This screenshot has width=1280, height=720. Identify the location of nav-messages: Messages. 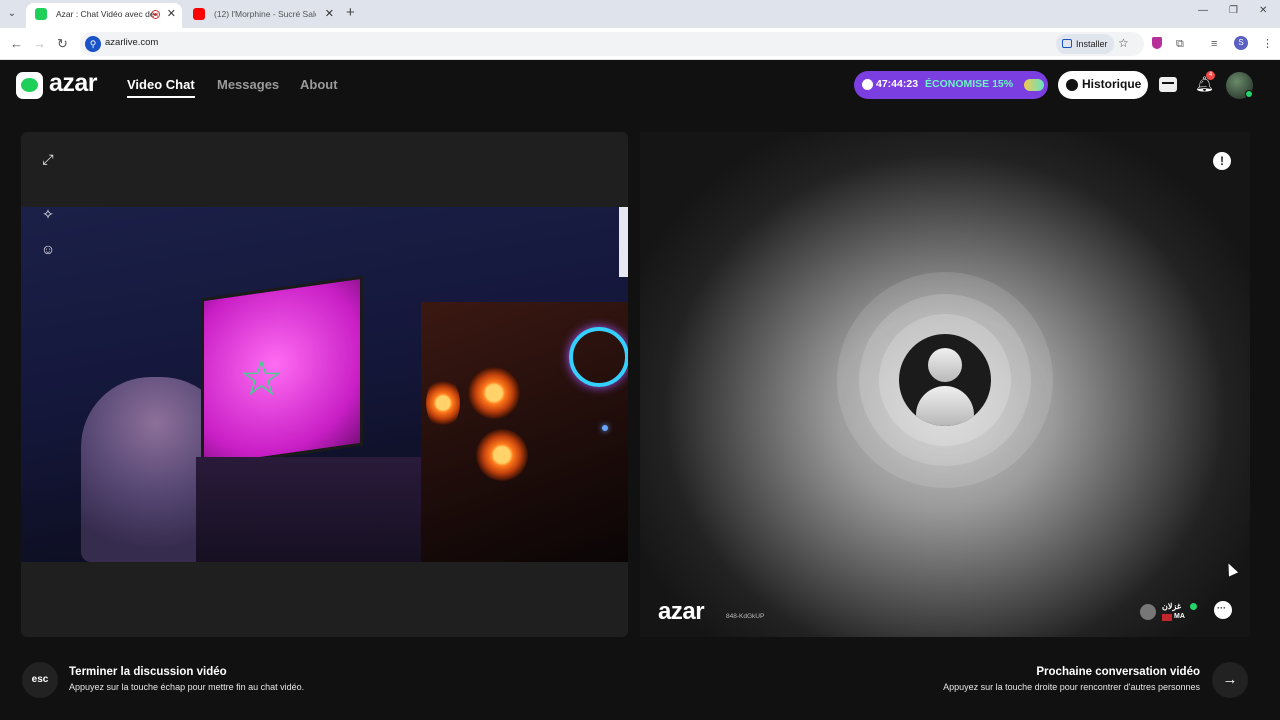
(248, 84).